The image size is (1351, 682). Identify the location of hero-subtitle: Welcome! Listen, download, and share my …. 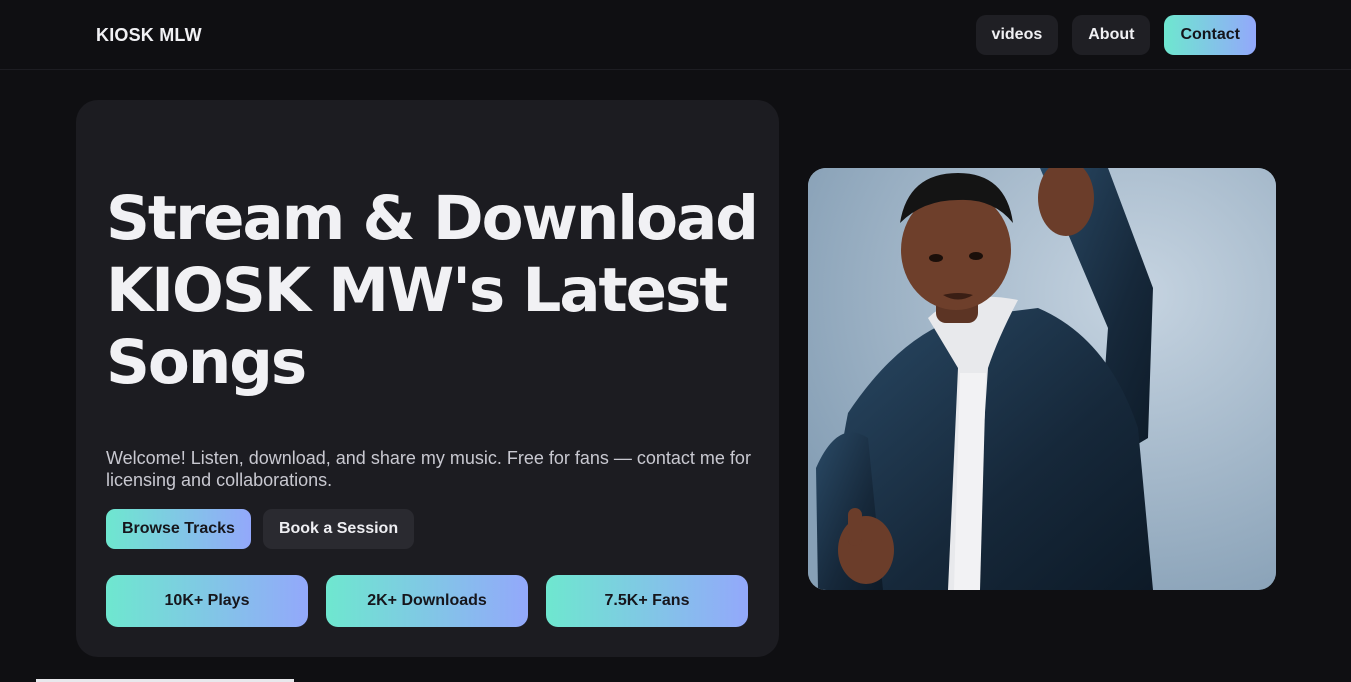
(428, 469).